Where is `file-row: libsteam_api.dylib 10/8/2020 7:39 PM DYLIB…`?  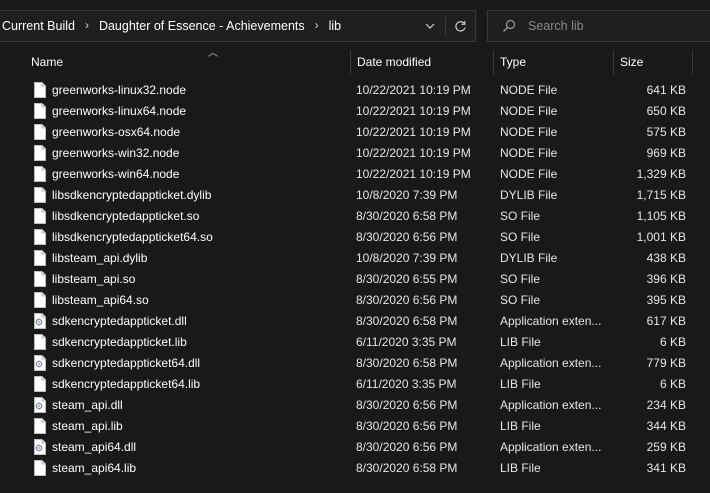 file-row: libsteam_api.dylib 10/8/2020 7:39 PM DYLIB… is located at coordinates (355, 258).